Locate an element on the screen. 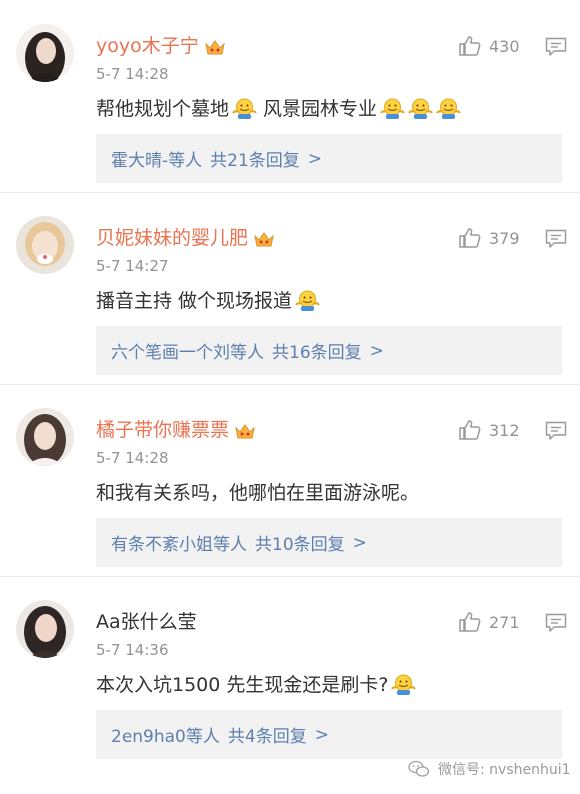  reply-count: 共21条回复 is located at coordinates (255, 161).